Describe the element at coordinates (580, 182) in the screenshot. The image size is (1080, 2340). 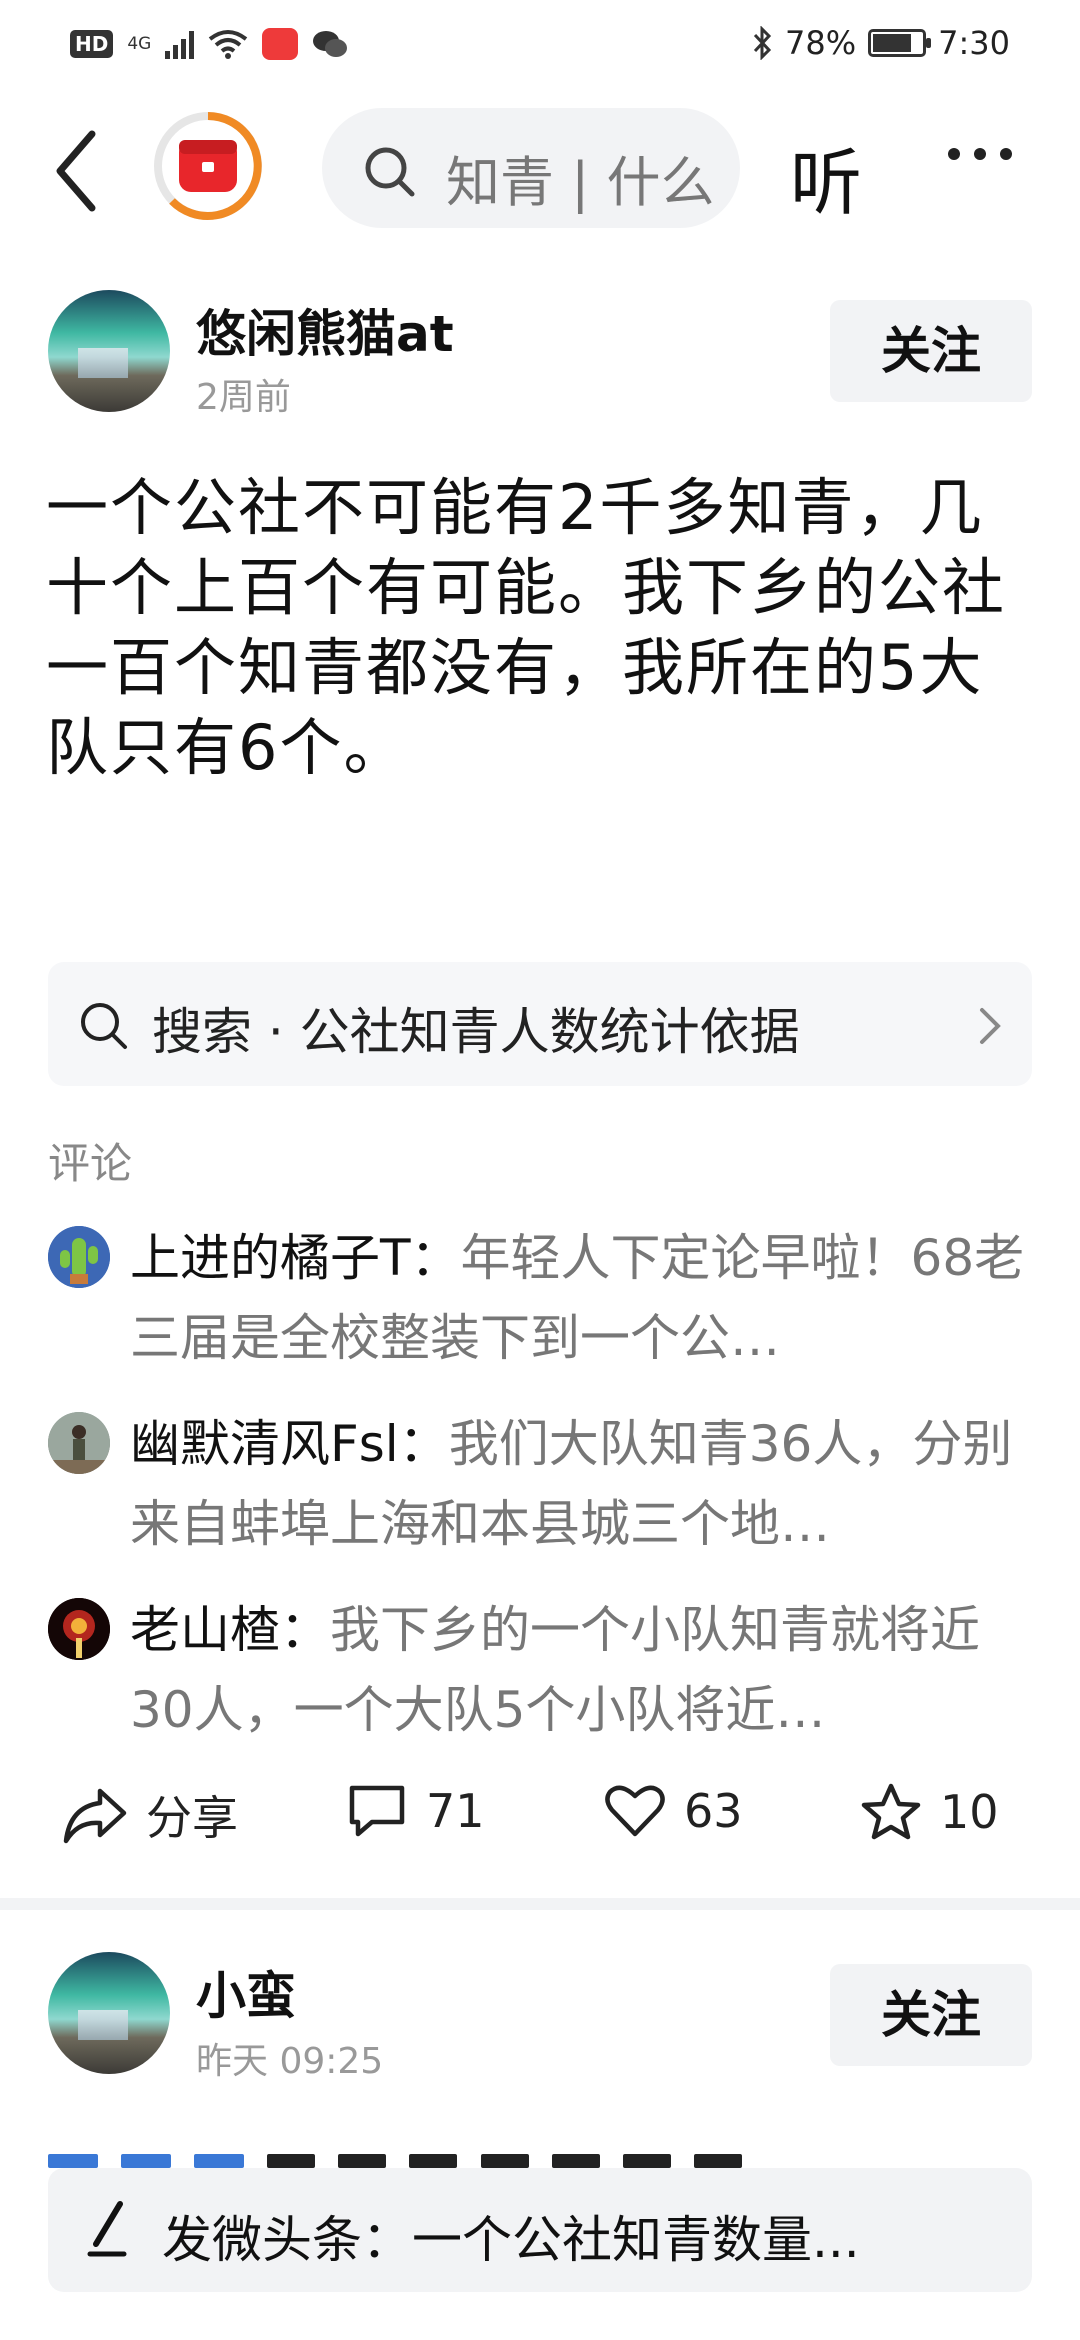
I see `search-text: 知青 | 什么` at that location.